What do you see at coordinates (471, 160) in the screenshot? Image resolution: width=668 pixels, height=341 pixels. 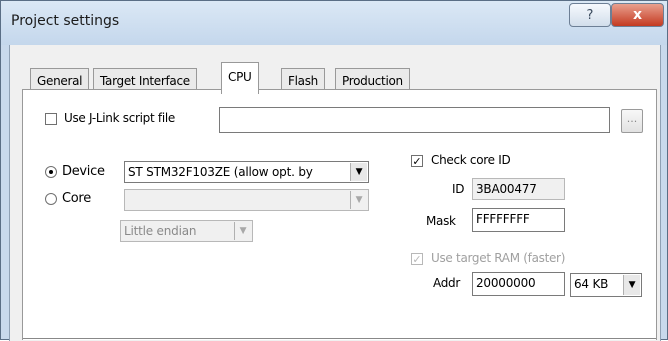 I see `check-core-id-label: Check core ID` at bounding box center [471, 160].